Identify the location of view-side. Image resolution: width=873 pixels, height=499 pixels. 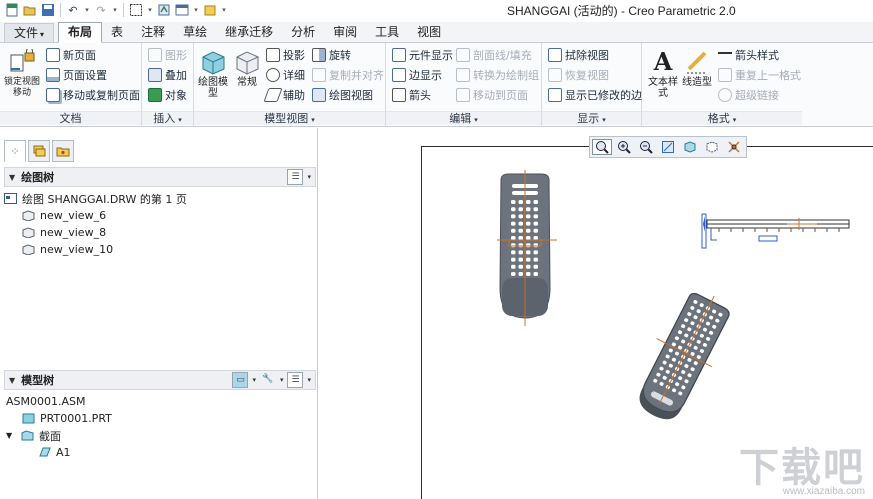
(775, 231).